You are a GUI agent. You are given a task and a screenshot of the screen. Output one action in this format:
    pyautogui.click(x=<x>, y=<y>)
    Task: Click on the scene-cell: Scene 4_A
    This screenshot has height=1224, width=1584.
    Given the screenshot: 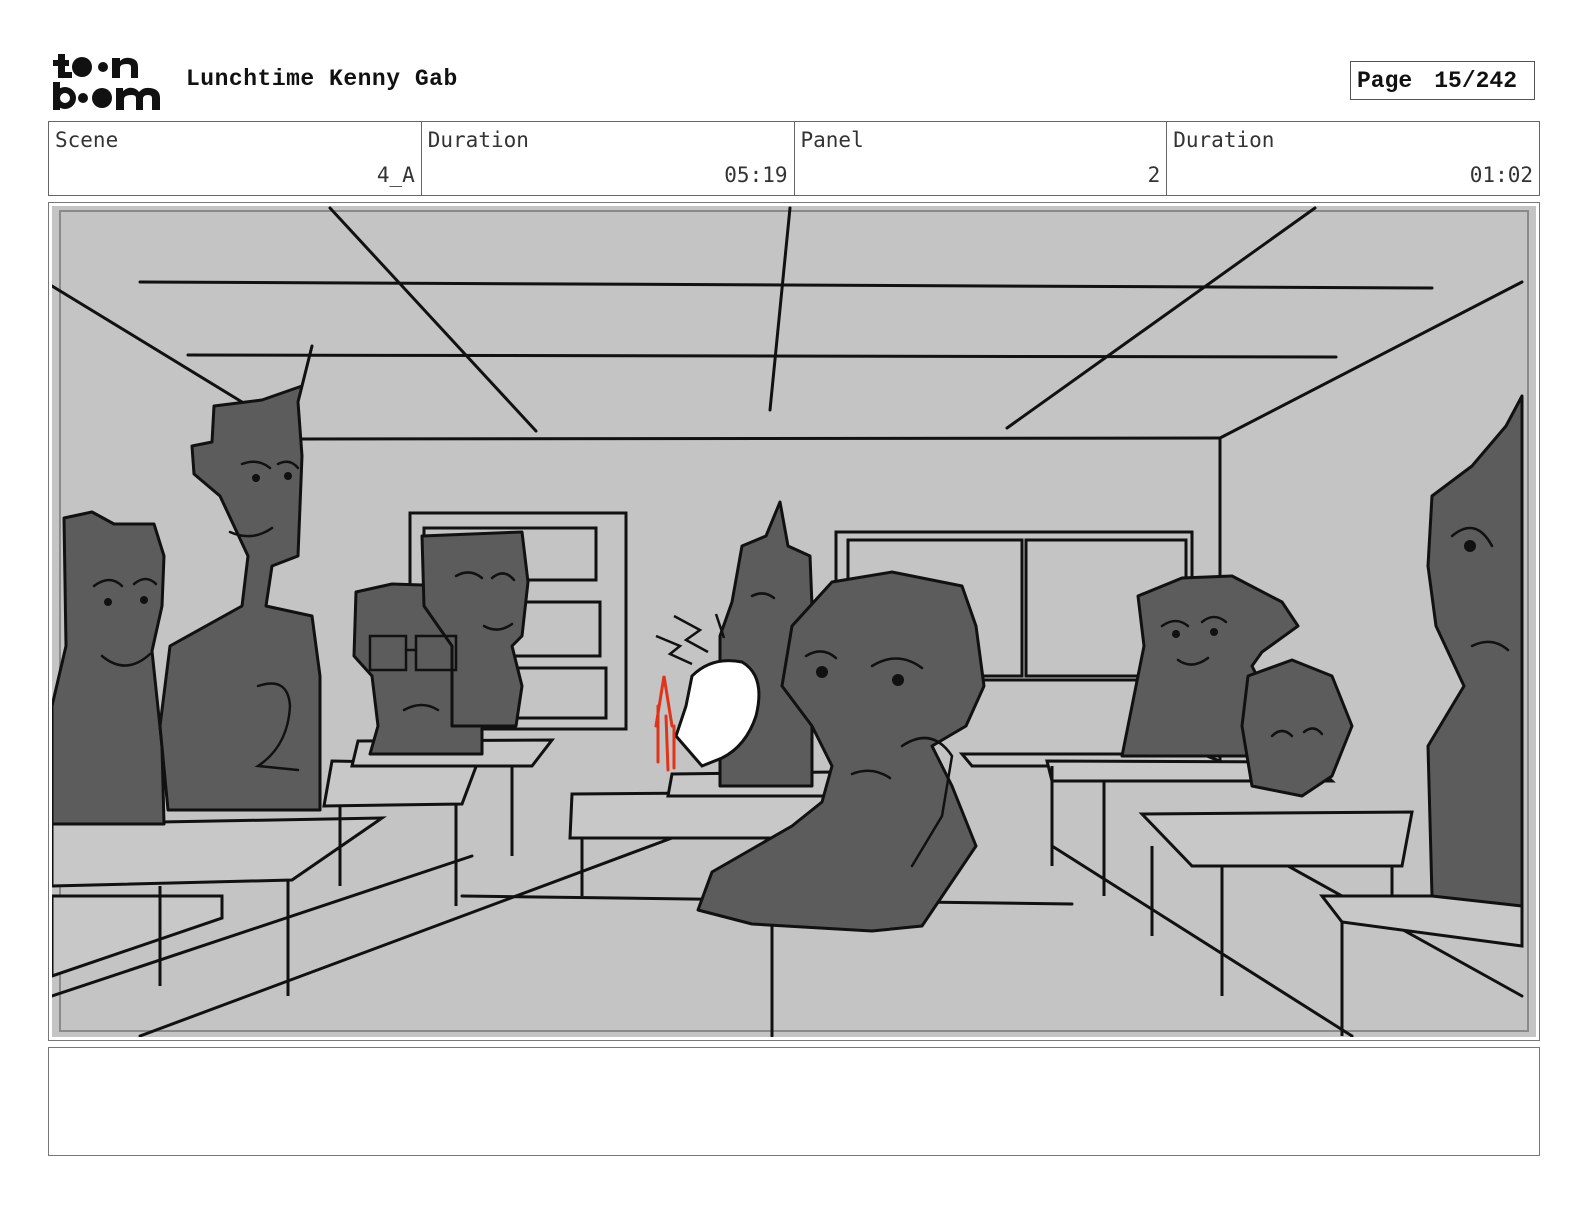 What is the action you would take?
    pyautogui.click(x=235, y=158)
    